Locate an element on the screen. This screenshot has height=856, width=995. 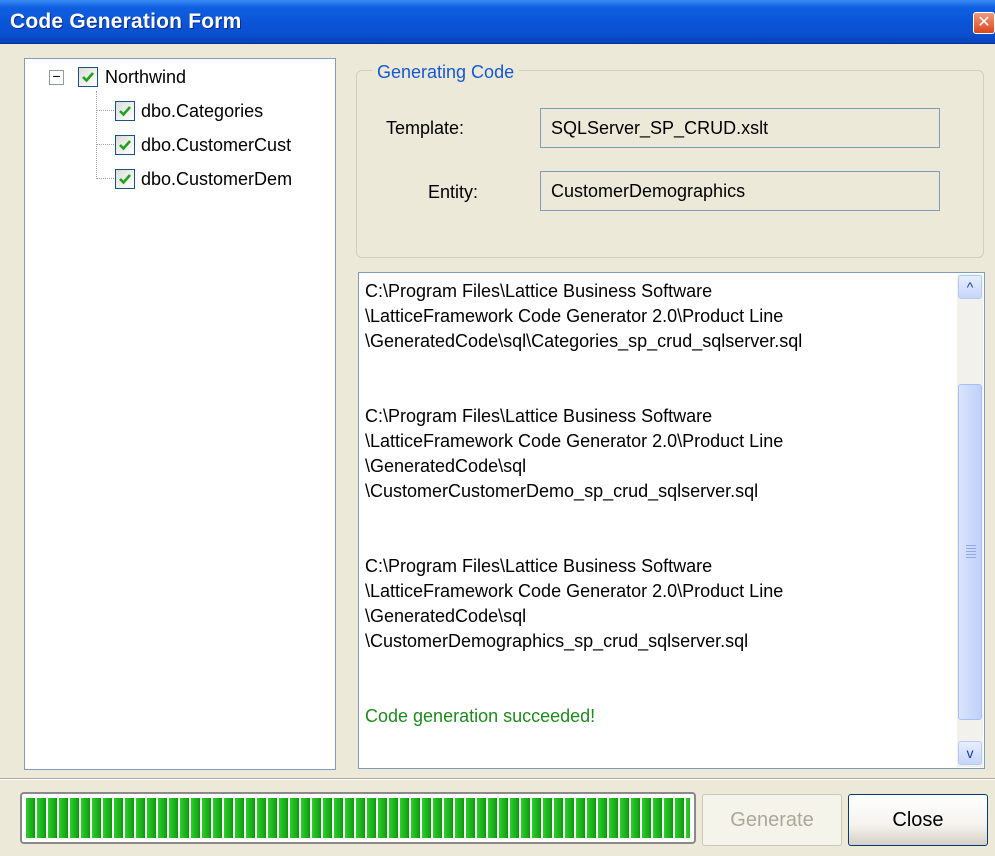
status-message: Code generation succeeded! is located at coordinates (480, 716).